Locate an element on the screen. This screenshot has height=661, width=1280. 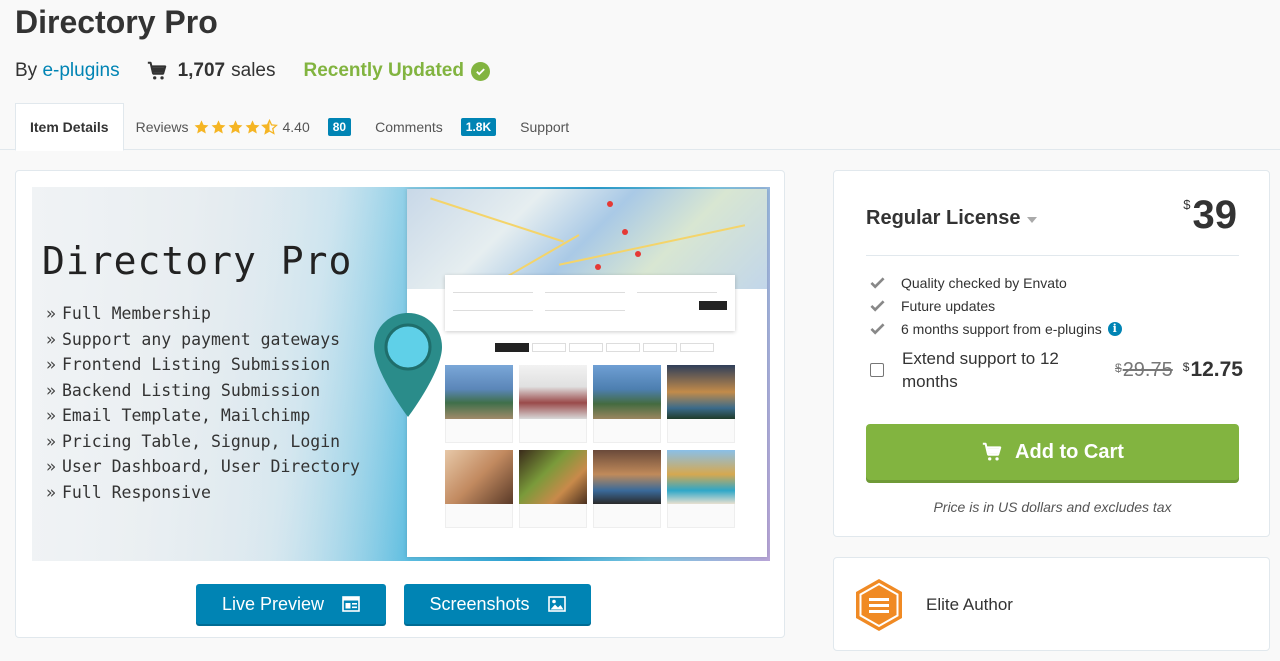
by-prefix: By is located at coordinates (26, 70).